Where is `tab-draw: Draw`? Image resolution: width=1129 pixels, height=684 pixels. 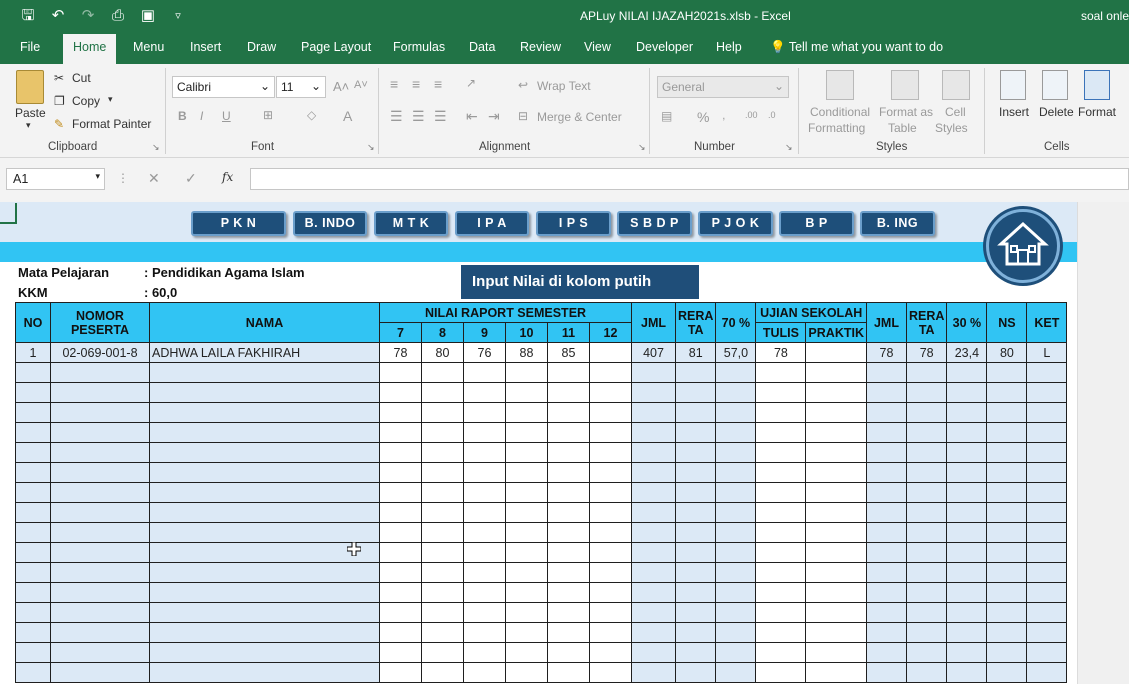
tab-draw: Draw is located at coordinates (261, 47).